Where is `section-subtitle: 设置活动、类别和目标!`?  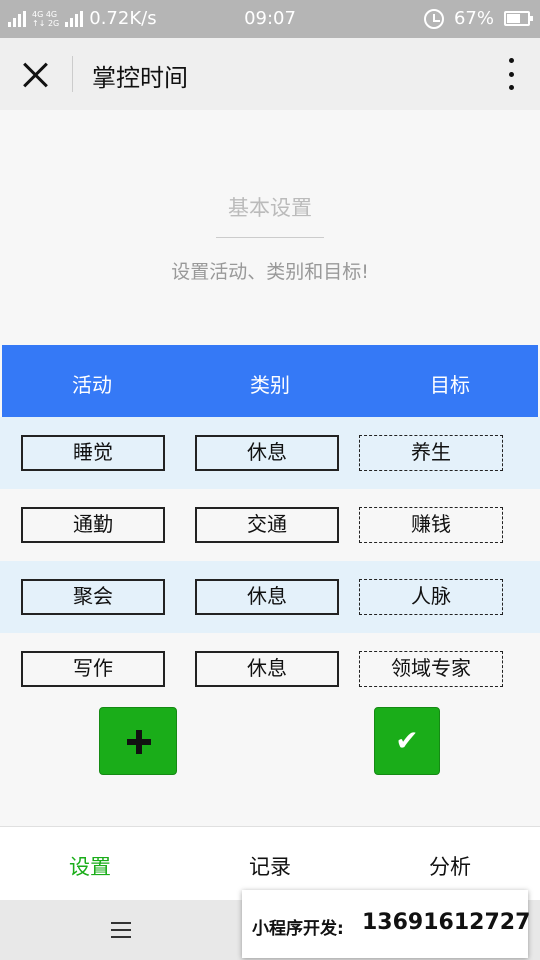
section-subtitle: 设置活动、类别和目标! is located at coordinates (270, 272).